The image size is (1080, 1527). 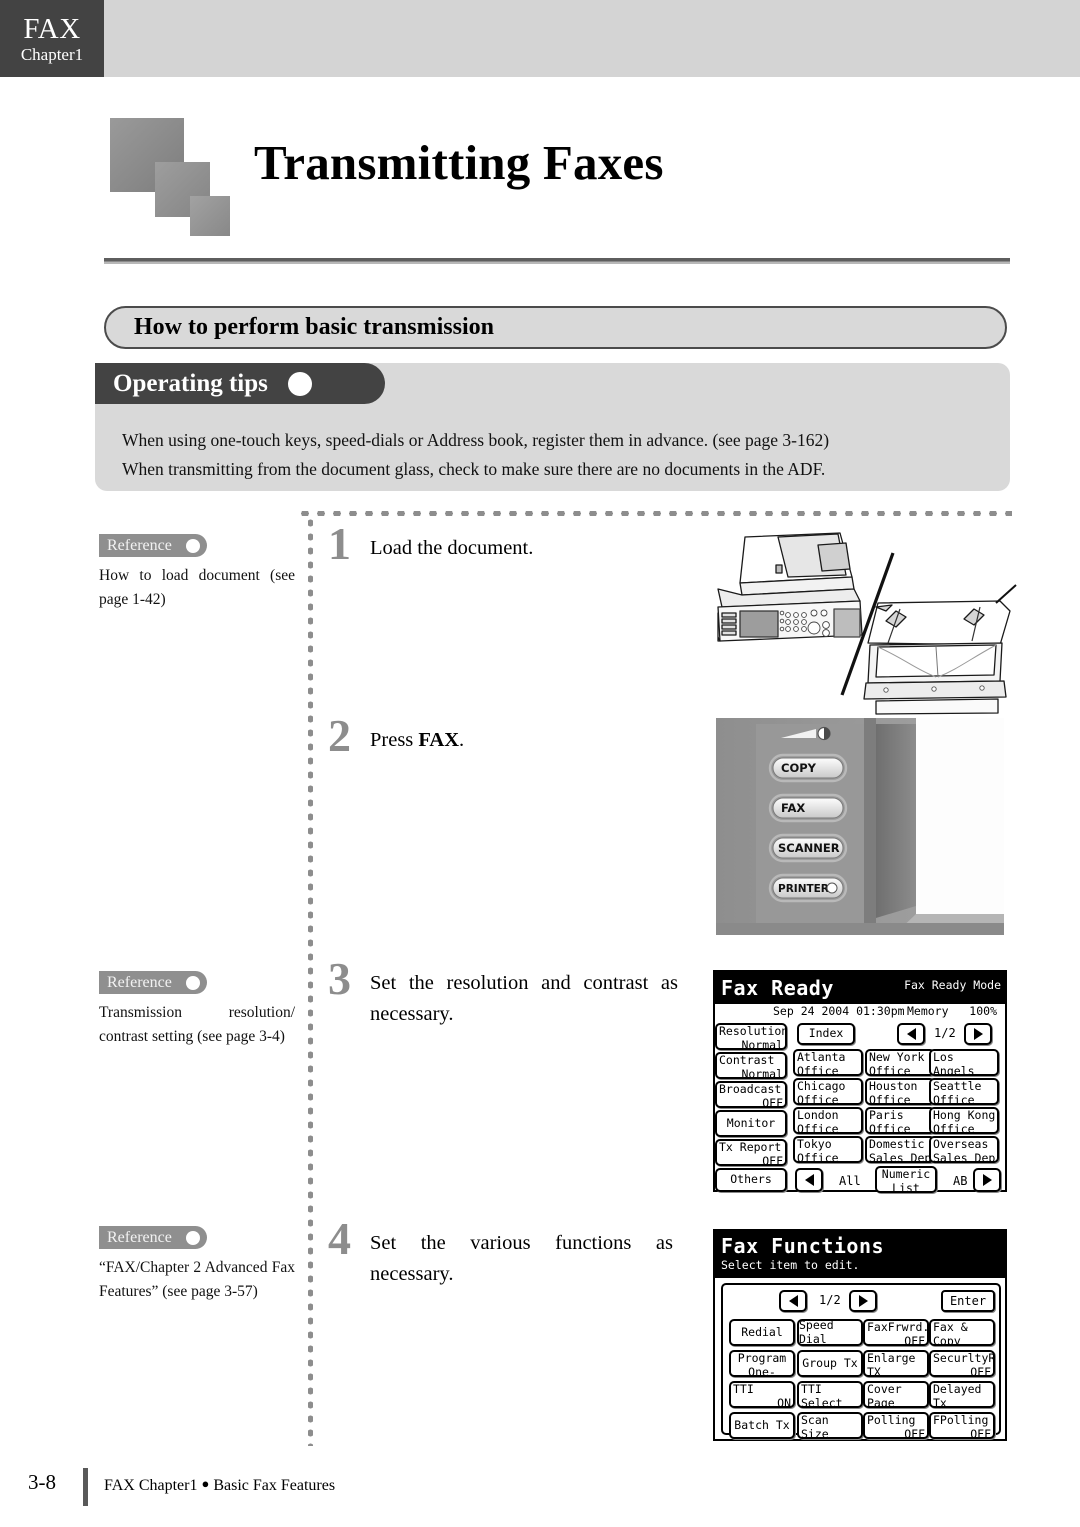 What do you see at coordinates (830, 1363) in the screenshot?
I see `group-tx-key: Group Tx` at bounding box center [830, 1363].